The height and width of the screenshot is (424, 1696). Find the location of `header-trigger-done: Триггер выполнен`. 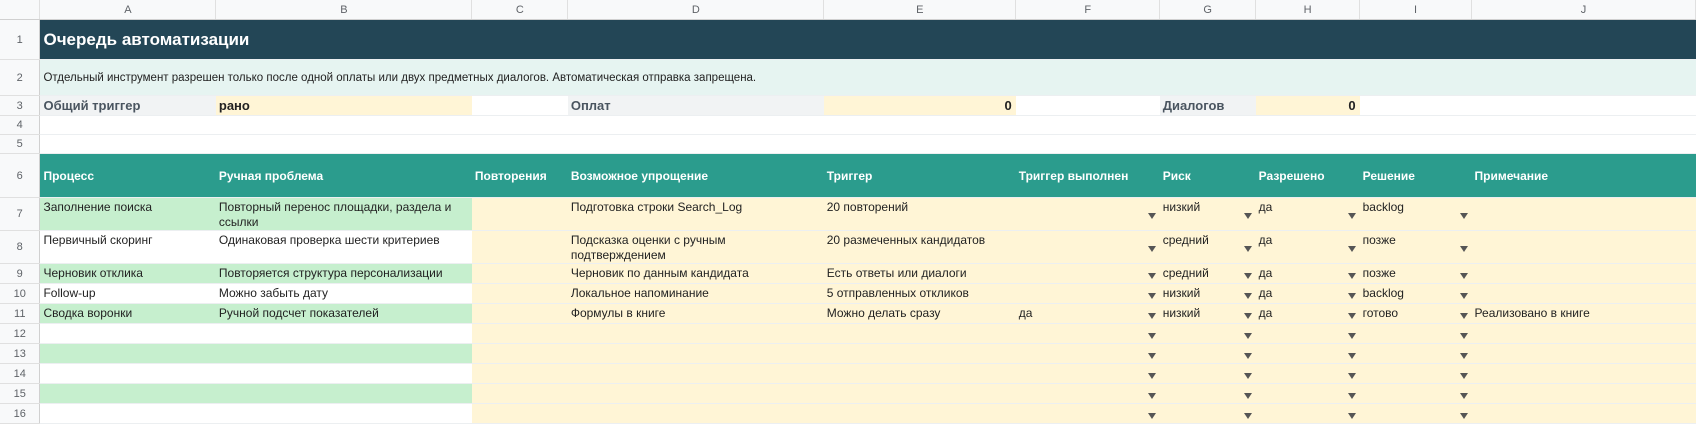

header-trigger-done: Триггер выполнен is located at coordinates (1087, 175).